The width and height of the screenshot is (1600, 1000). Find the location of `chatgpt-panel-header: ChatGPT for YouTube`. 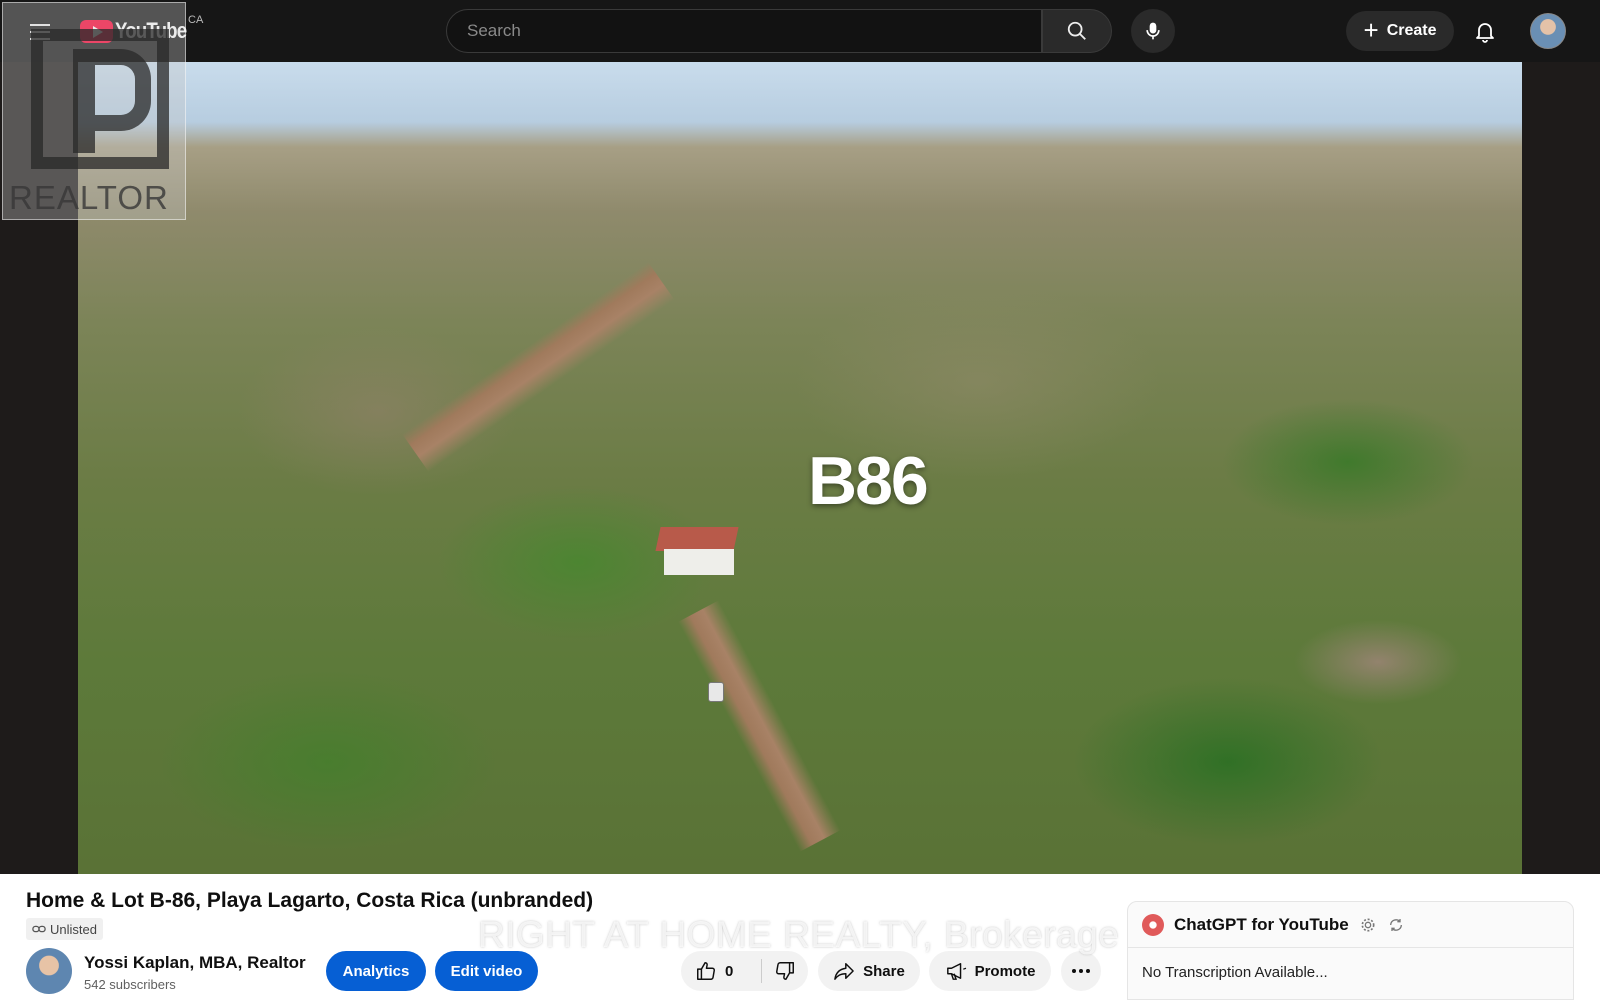

chatgpt-panel-header: ChatGPT for YouTube is located at coordinates (1350, 925).